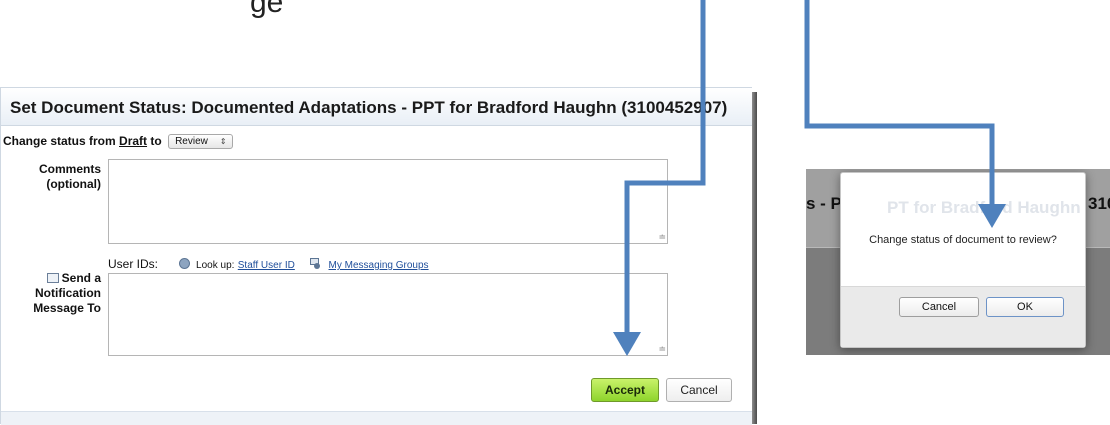  Describe the element at coordinates (215, 265) in the screenshot. I see `lookup-label: Look up:` at that location.